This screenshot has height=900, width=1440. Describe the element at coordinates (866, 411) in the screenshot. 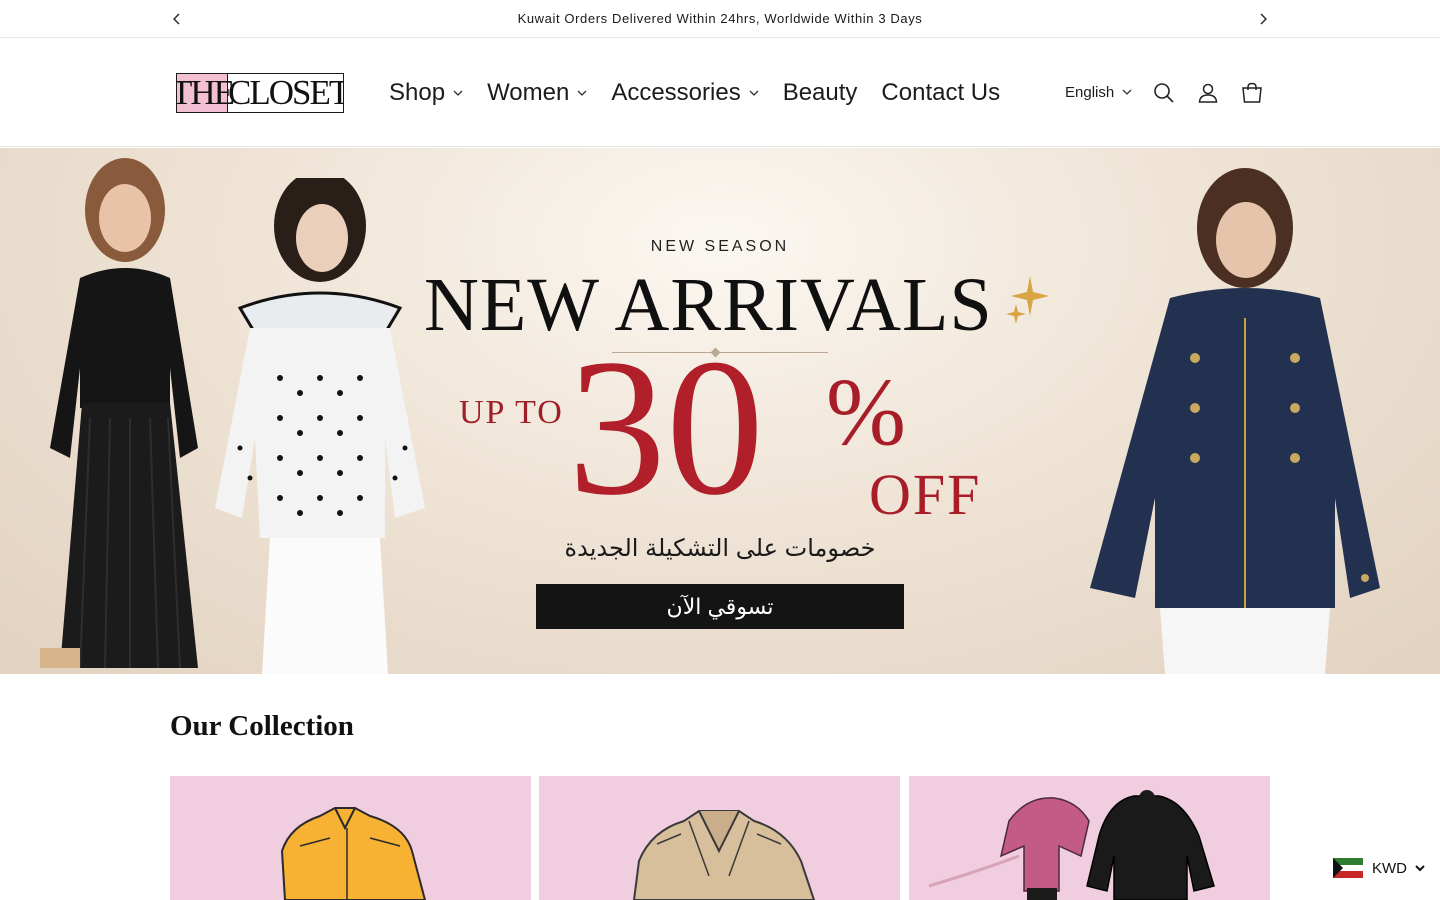

I see `hero-percent: %` at that location.